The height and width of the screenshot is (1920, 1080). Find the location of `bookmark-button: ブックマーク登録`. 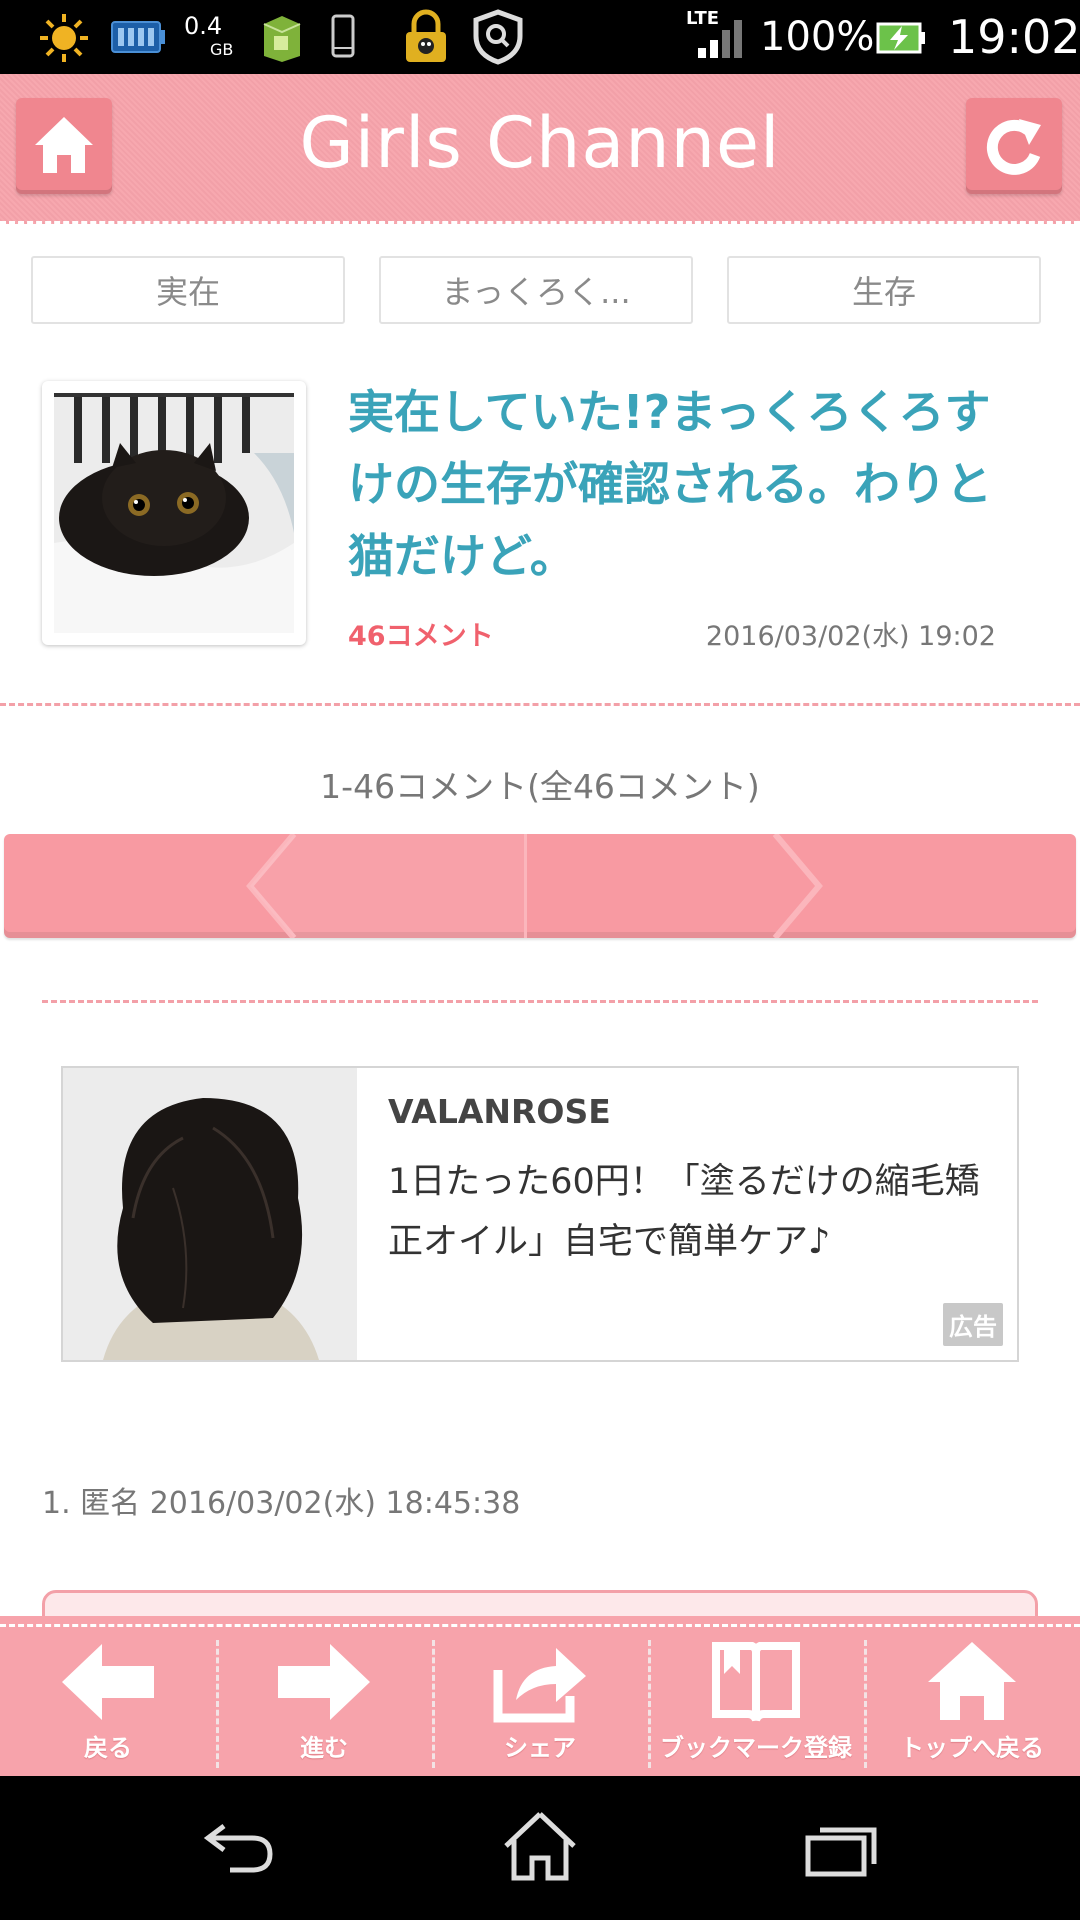

bookmark-button: ブックマーク登録 is located at coordinates (756, 1706).